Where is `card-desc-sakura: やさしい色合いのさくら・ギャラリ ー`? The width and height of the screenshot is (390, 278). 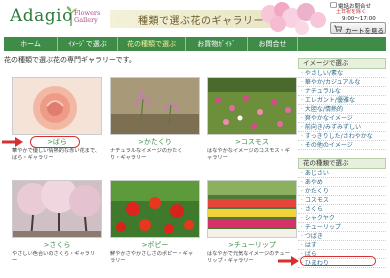
card-desc-sakura: やさしい色合いのさくら・ギャラリ ー is located at coordinates (54, 257).